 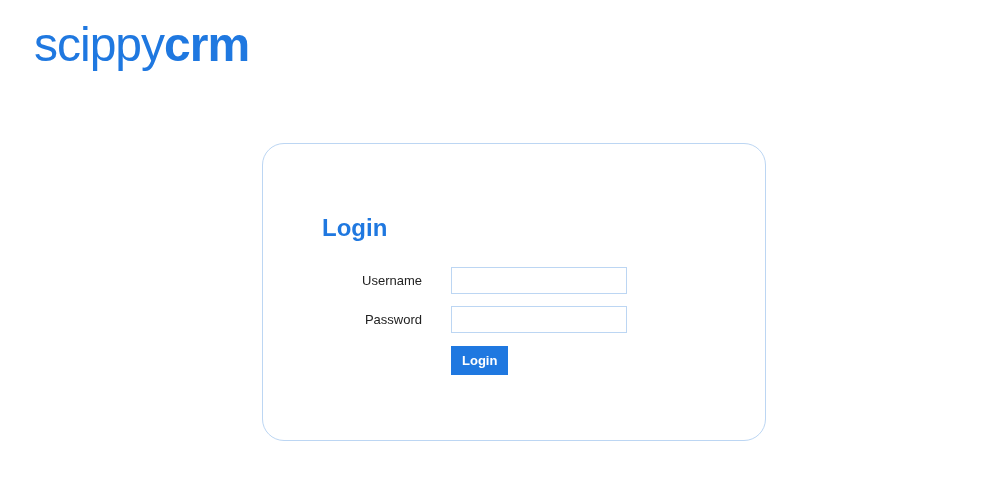 What do you see at coordinates (392, 280) in the screenshot?
I see `field-label: Username` at bounding box center [392, 280].